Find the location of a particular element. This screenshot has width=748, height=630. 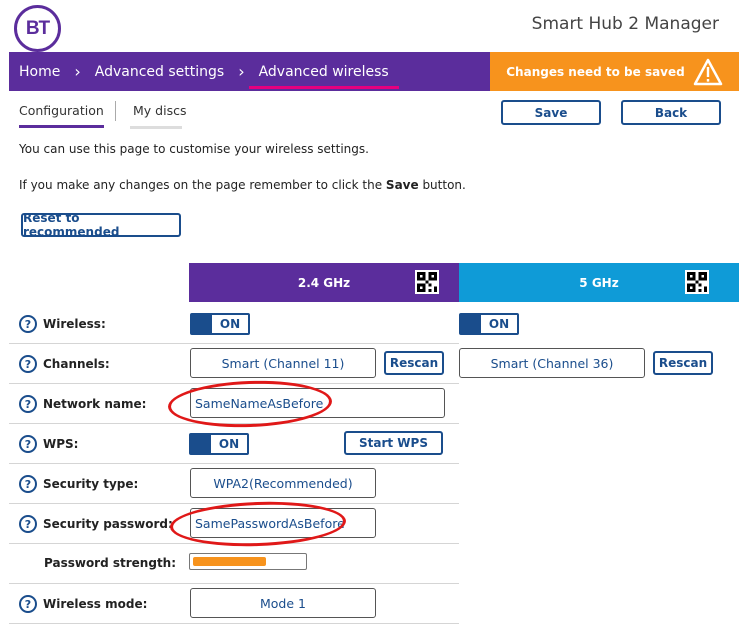

band-5ghz-label: 5 GHz is located at coordinates (599, 282).